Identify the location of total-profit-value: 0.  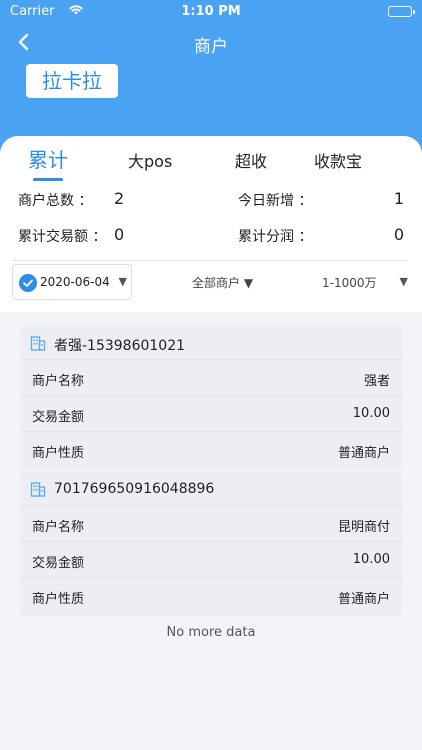
(398, 234).